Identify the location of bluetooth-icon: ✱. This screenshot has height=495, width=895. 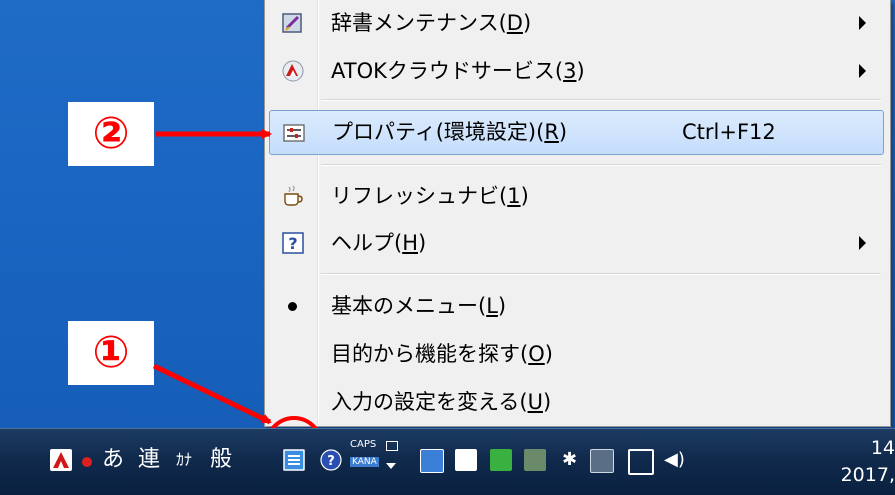
(569, 460).